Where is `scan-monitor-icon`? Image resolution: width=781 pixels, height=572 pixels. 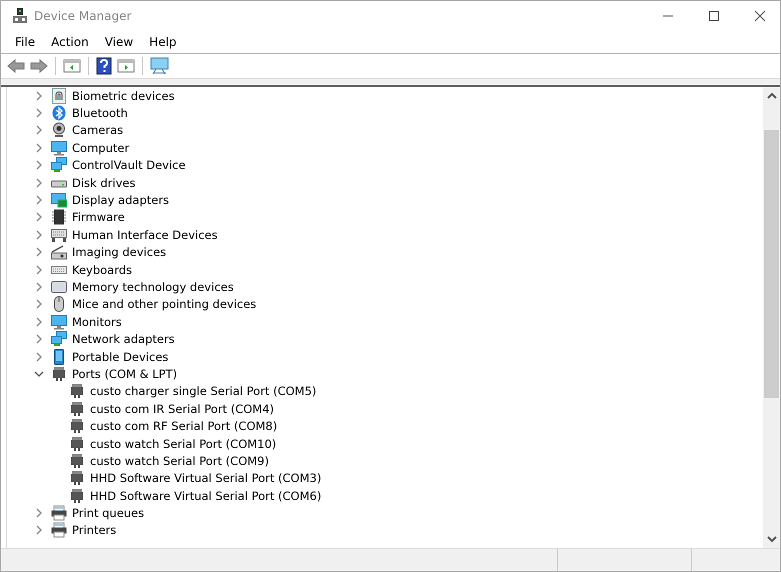 scan-monitor-icon is located at coordinates (160, 66).